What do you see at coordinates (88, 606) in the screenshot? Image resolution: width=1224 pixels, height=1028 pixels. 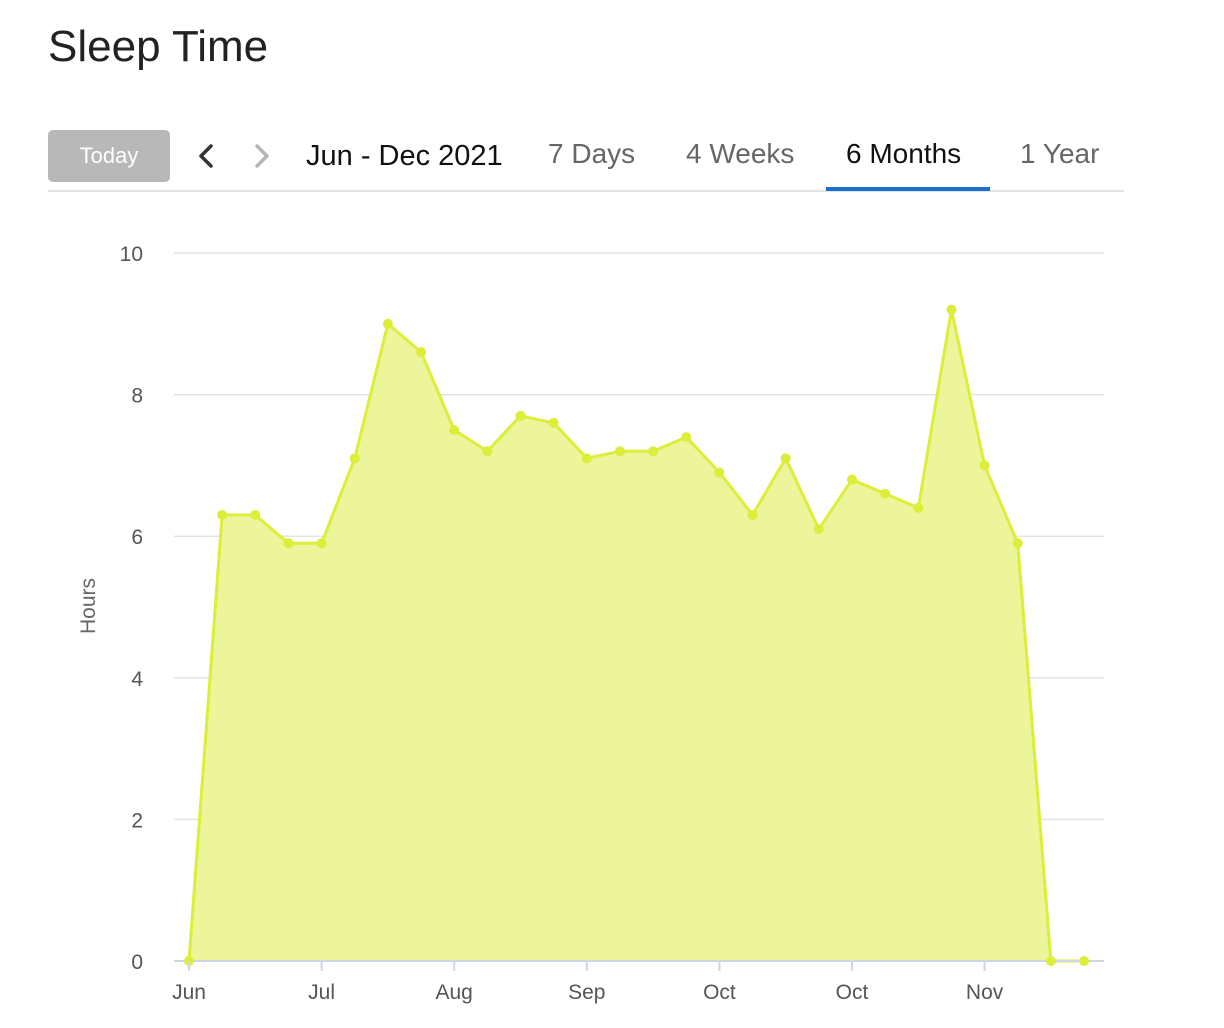 I see `y-axis-label: Hours` at bounding box center [88, 606].